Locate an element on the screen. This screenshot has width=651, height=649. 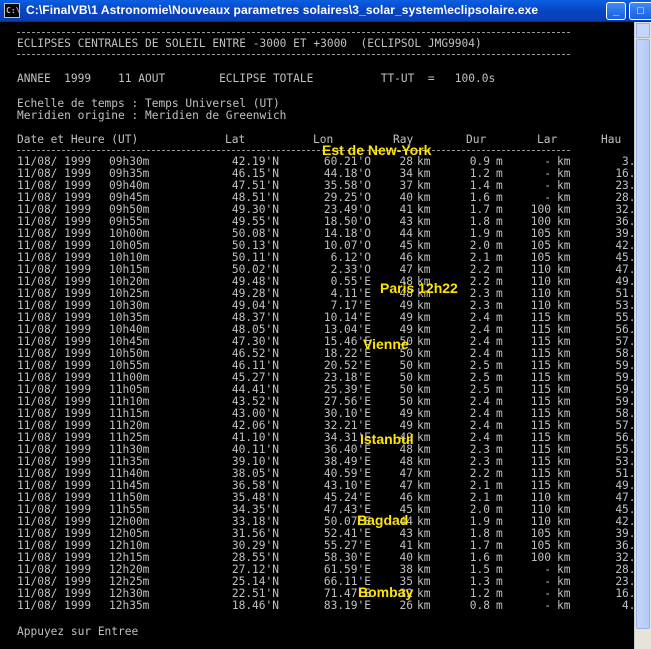
scroll-up-arrow-icon is located at coordinates (643, 30).